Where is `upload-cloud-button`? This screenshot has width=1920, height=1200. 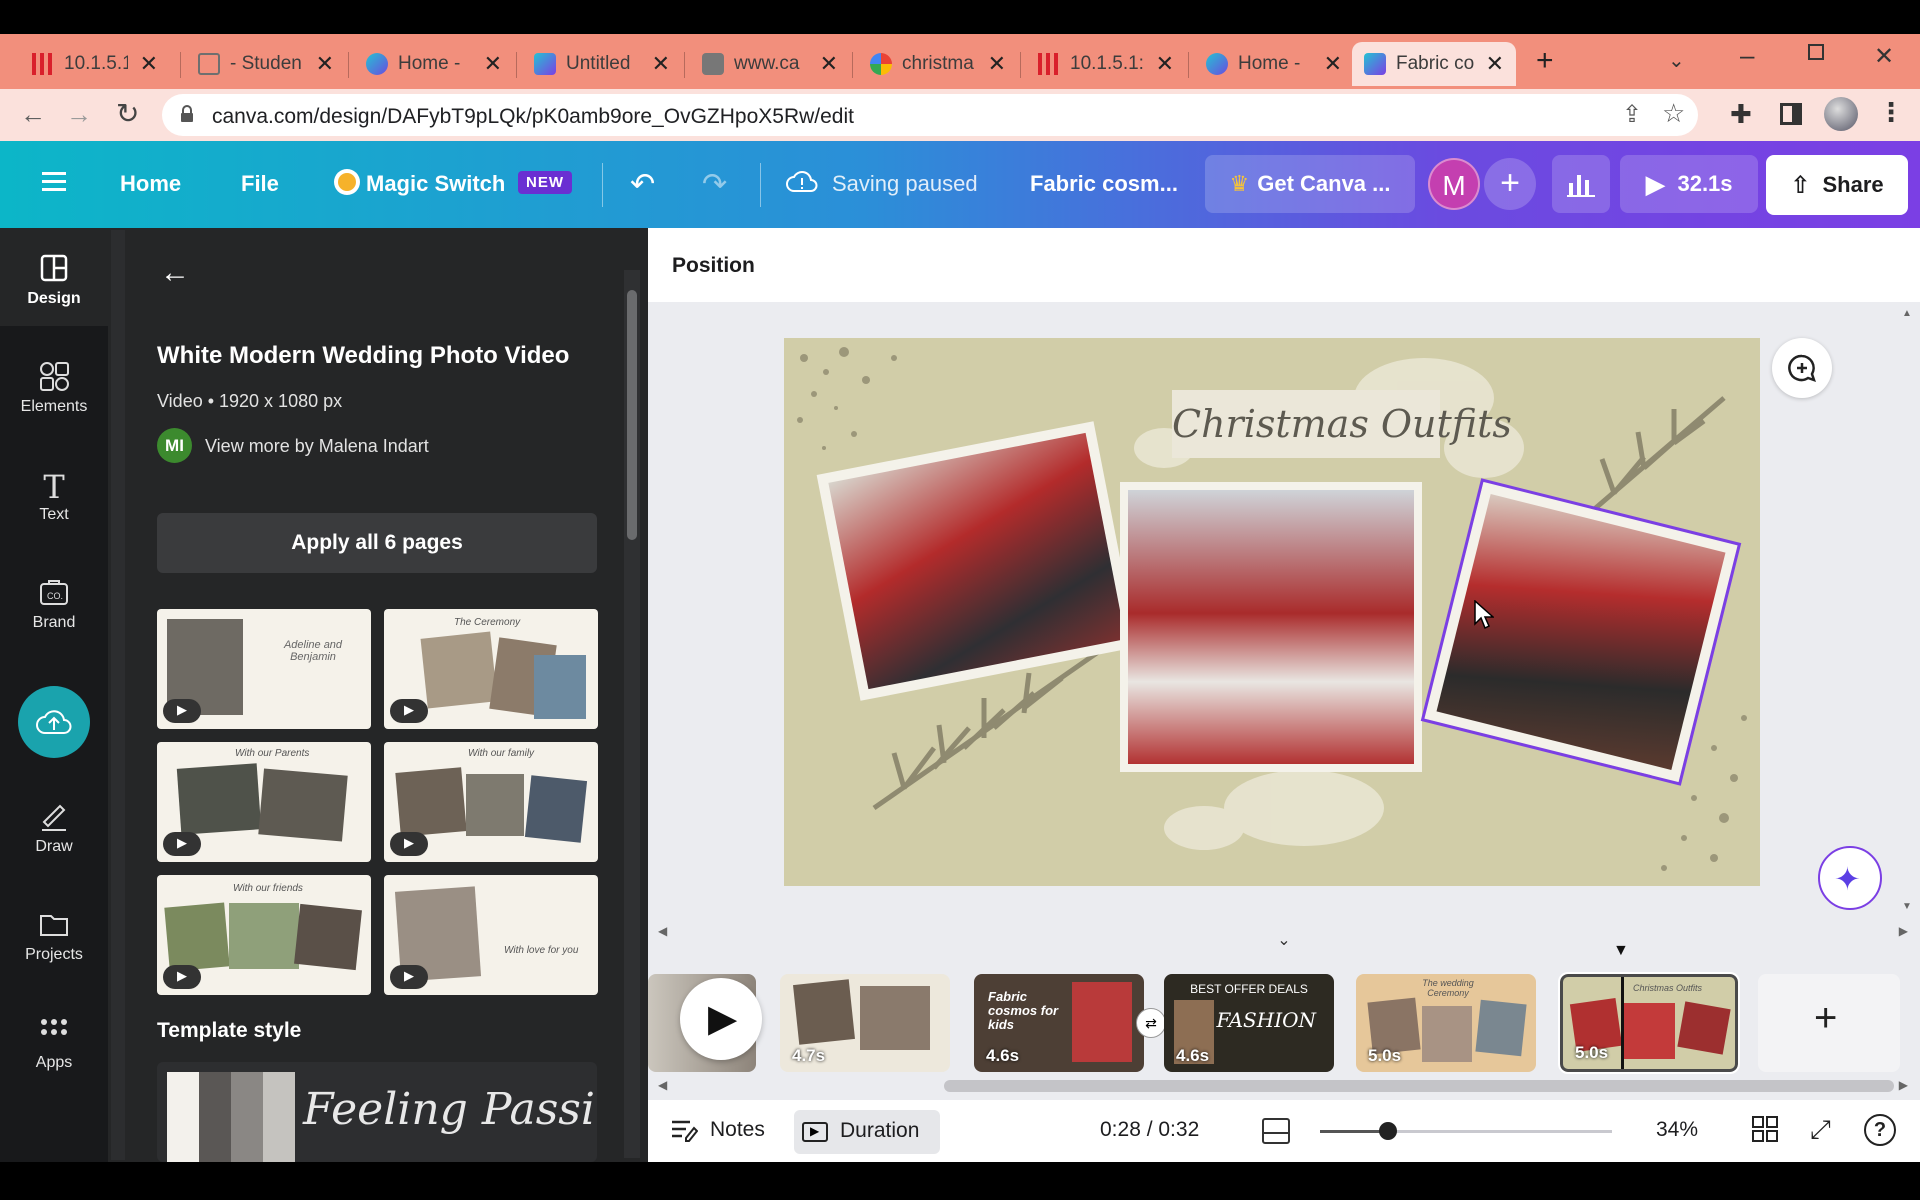 upload-cloud-button is located at coordinates (54, 722).